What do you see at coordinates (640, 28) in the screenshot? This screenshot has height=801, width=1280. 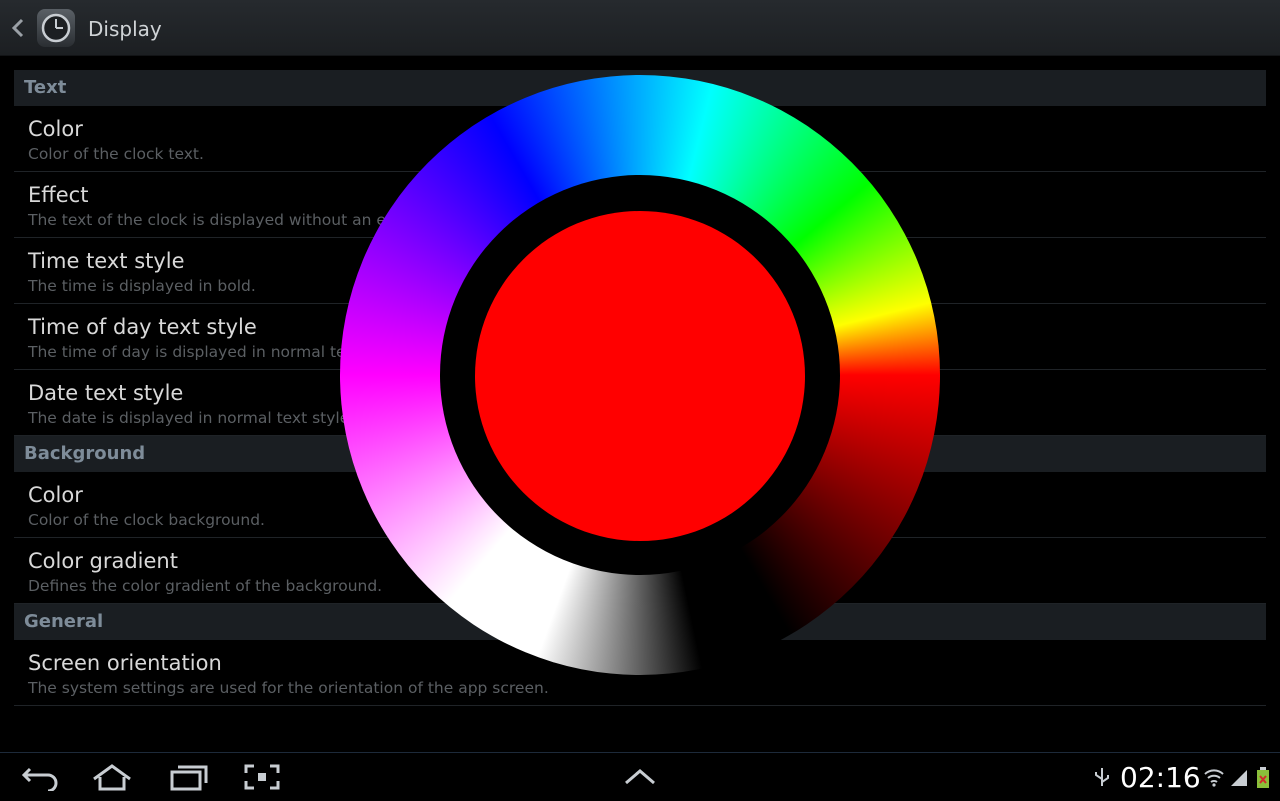 I see `action-bar: Display` at bounding box center [640, 28].